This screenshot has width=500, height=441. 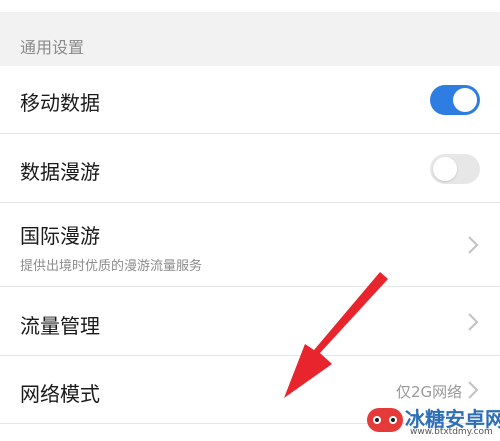 I want to click on watermark-url: www.btxtdmy.com, so click(x=451, y=432).